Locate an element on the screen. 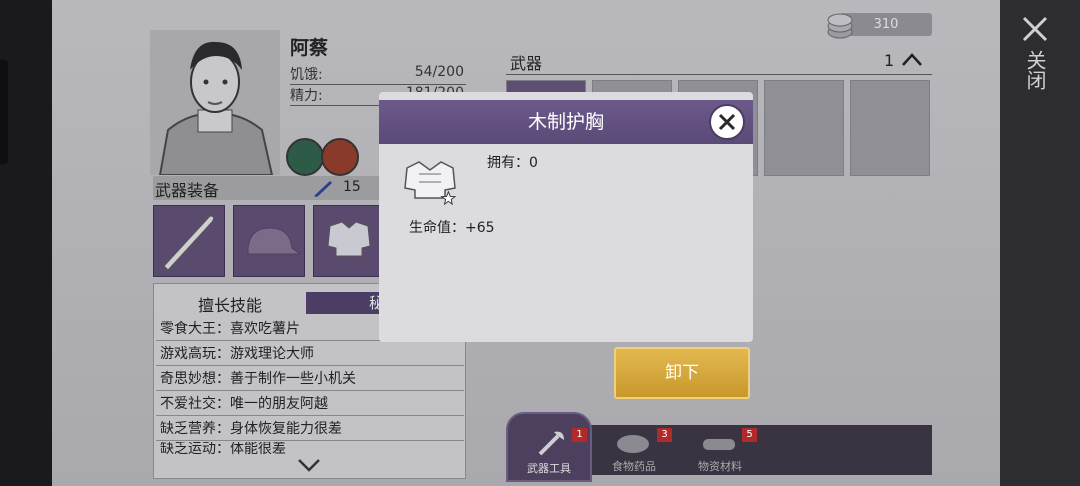 This screenshot has width=1080, height=486. equip-slot-weapon is located at coordinates (189, 241).